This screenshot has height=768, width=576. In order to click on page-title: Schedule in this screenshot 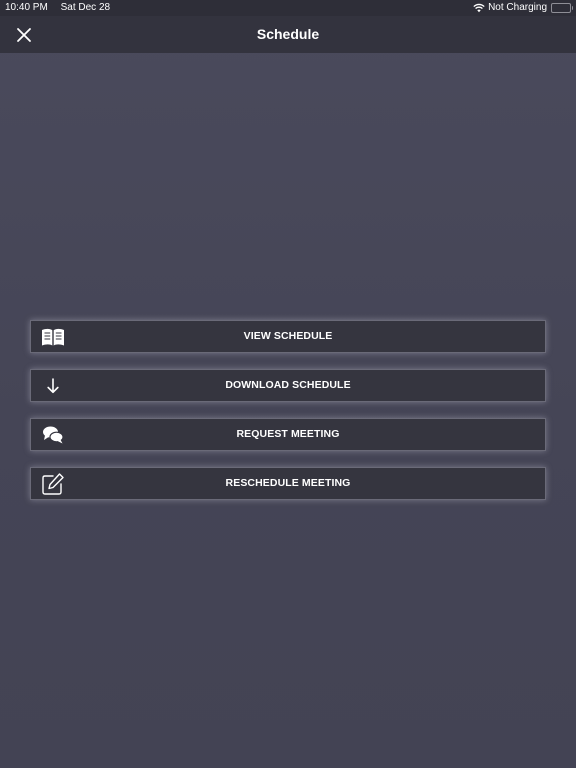, I will do `click(288, 34)`.